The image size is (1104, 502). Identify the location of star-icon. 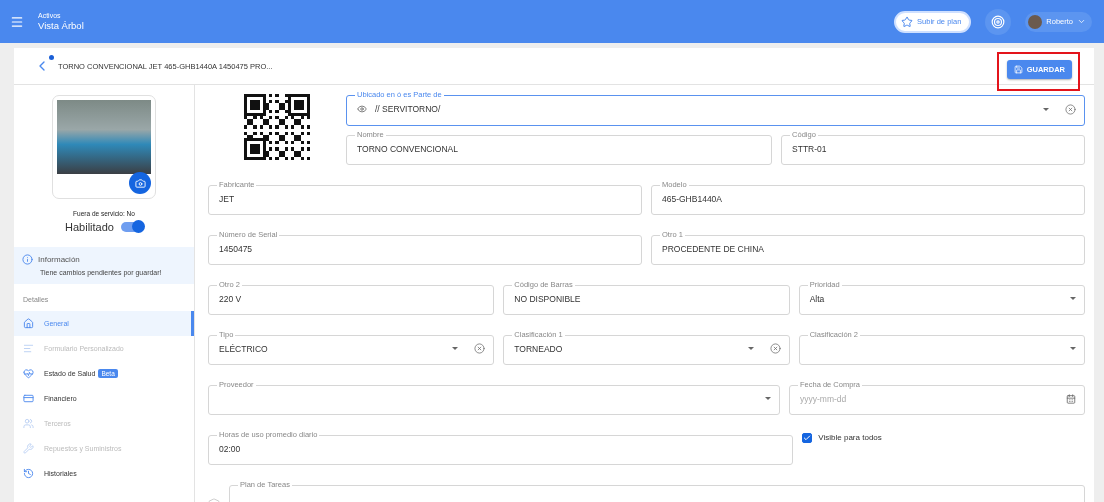
(907, 21).